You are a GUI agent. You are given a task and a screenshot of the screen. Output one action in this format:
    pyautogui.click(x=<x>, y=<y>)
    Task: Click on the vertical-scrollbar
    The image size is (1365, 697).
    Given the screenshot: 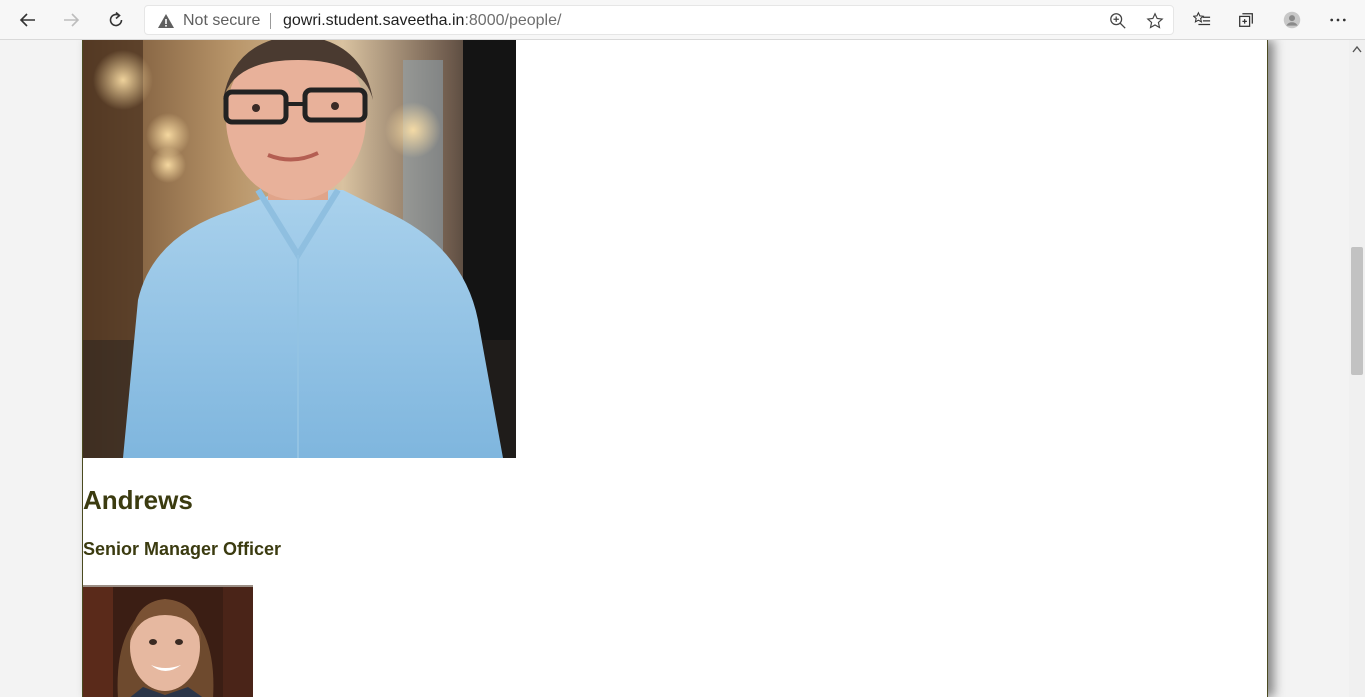 What is the action you would take?
    pyautogui.click(x=1357, y=368)
    